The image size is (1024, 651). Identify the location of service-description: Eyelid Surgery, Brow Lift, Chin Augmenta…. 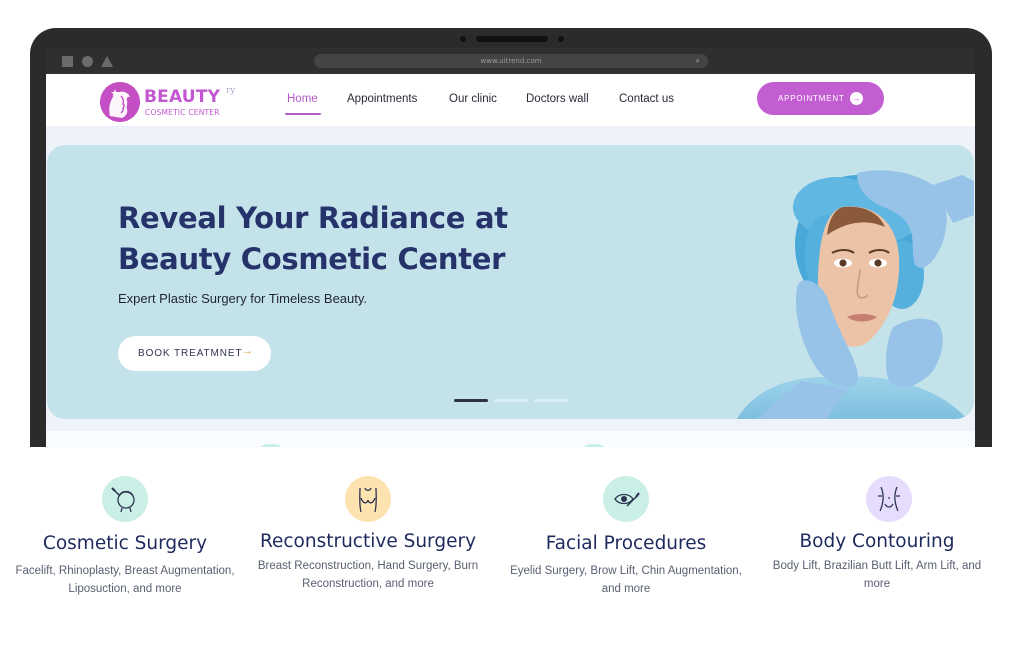
(626, 580).